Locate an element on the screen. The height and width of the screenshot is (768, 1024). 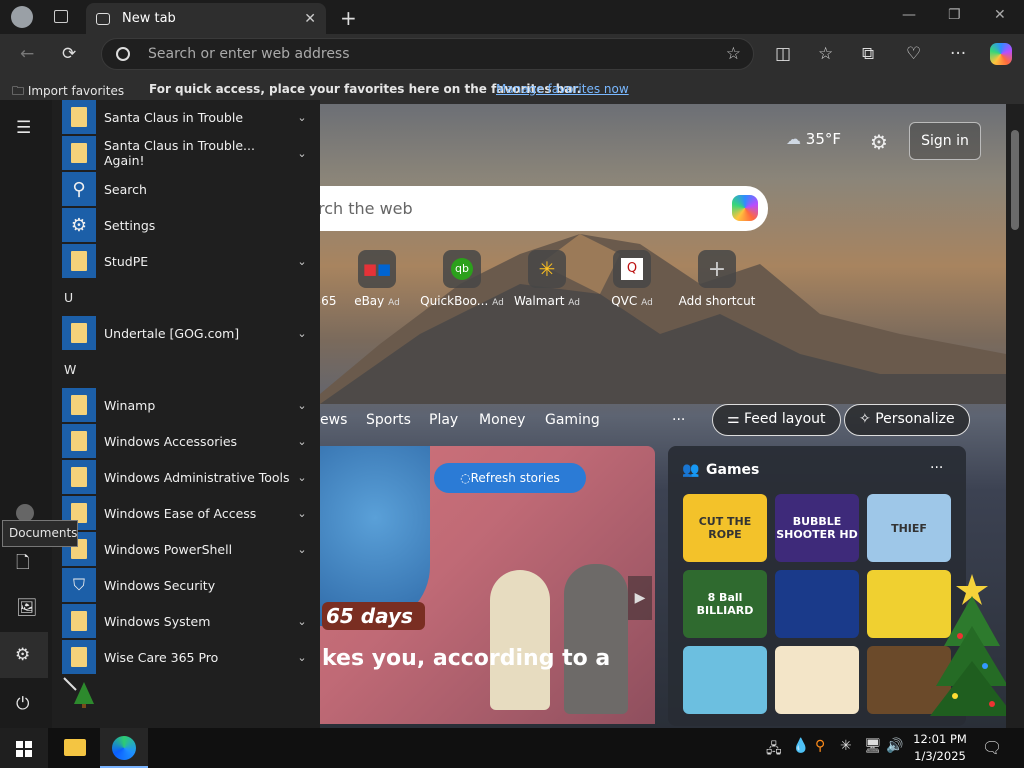
start-app-windows-security: ⛉ Windows Security is located at coordinates (187, 585).